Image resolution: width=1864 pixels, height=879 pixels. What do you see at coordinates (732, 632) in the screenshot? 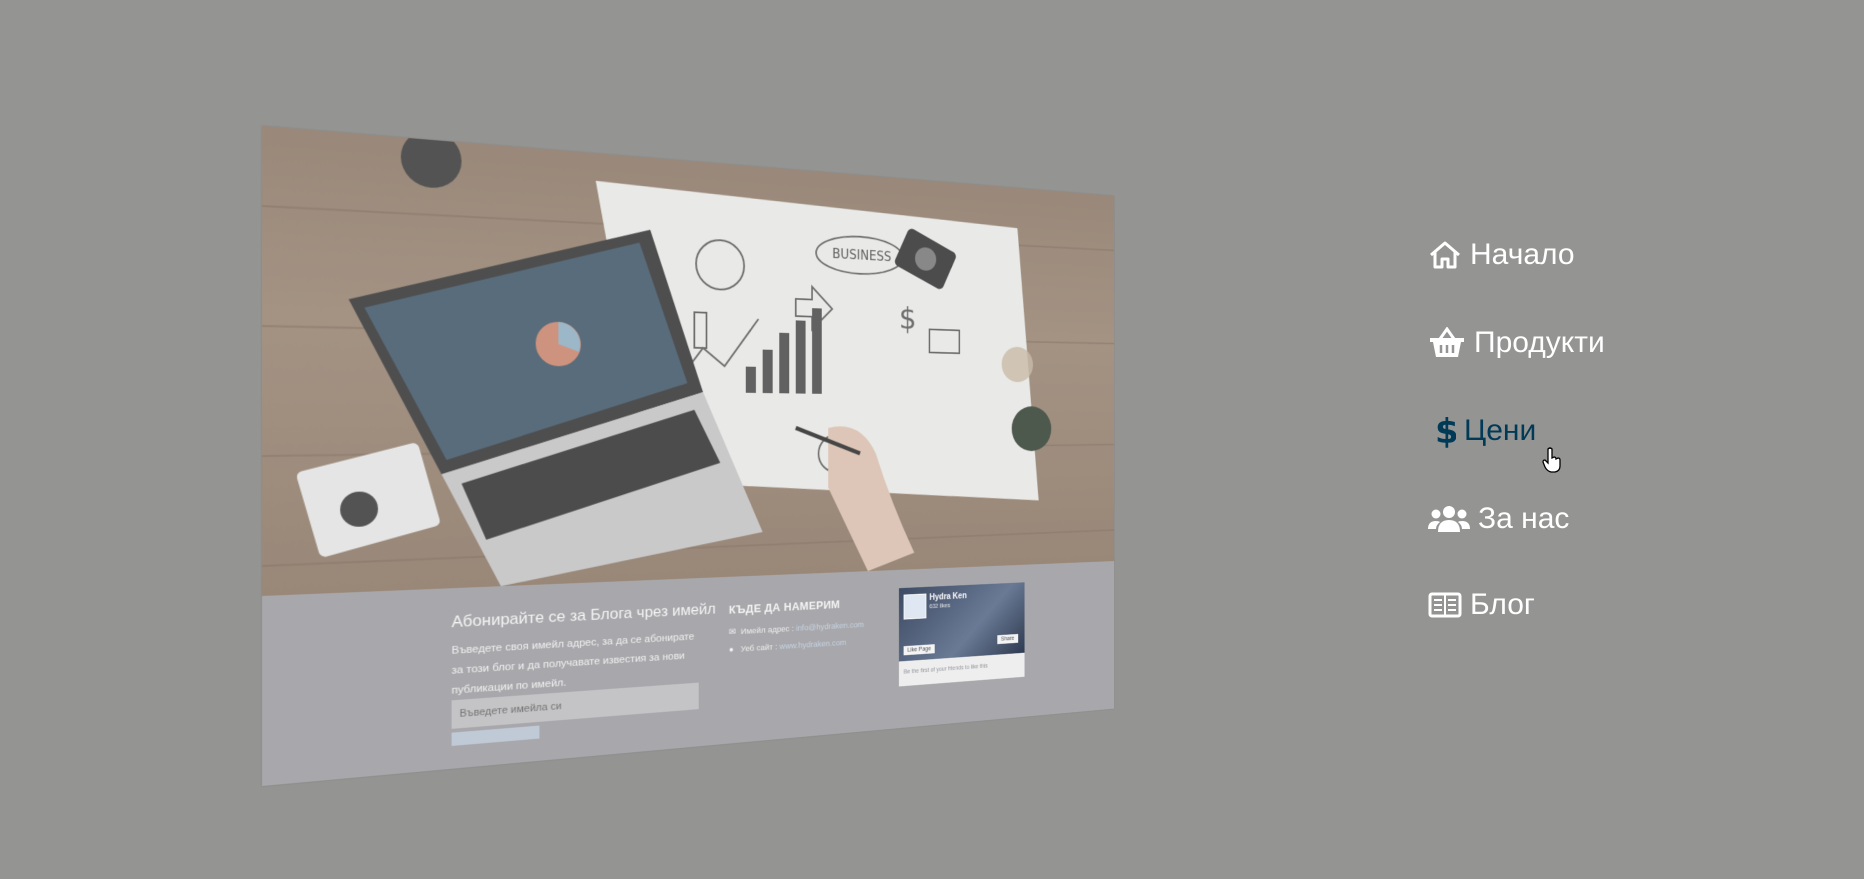
I see `envelope-icon: ✉` at bounding box center [732, 632].